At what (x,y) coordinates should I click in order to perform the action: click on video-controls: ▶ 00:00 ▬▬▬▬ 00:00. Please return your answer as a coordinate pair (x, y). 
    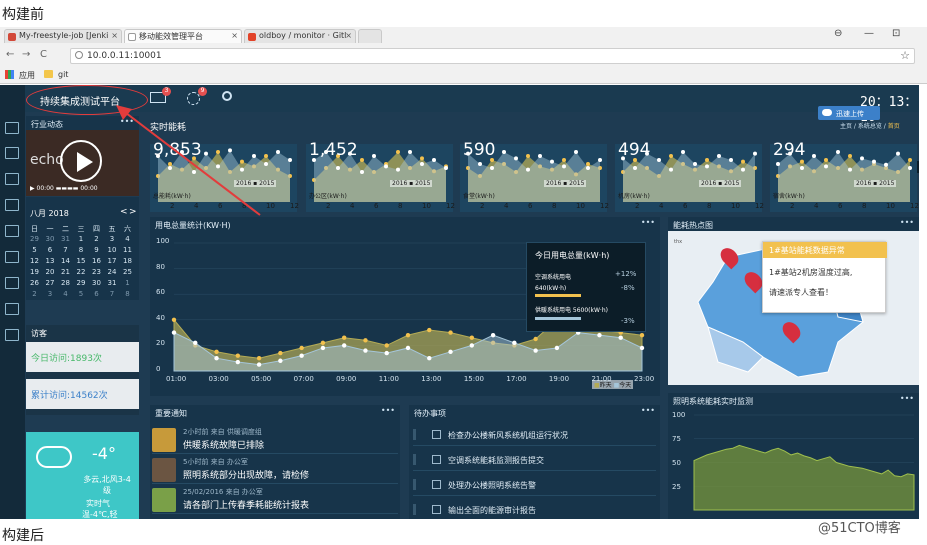
    Looking at the image, I should click on (64, 188).